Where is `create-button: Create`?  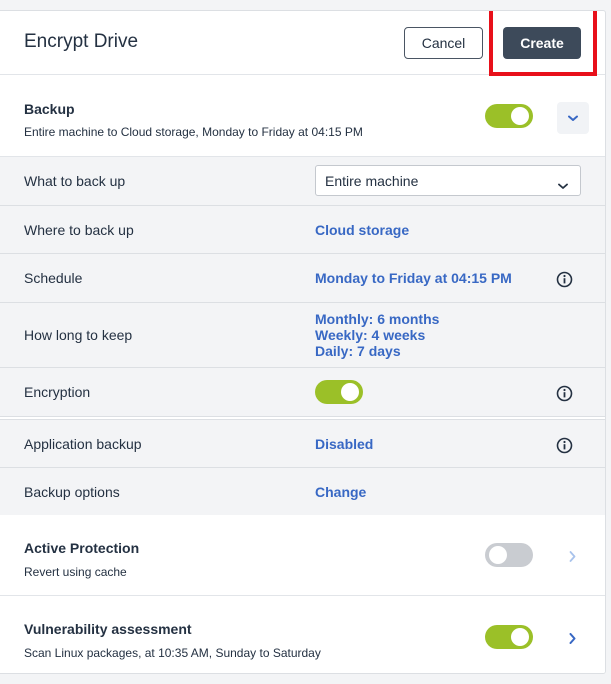
create-button: Create is located at coordinates (542, 43).